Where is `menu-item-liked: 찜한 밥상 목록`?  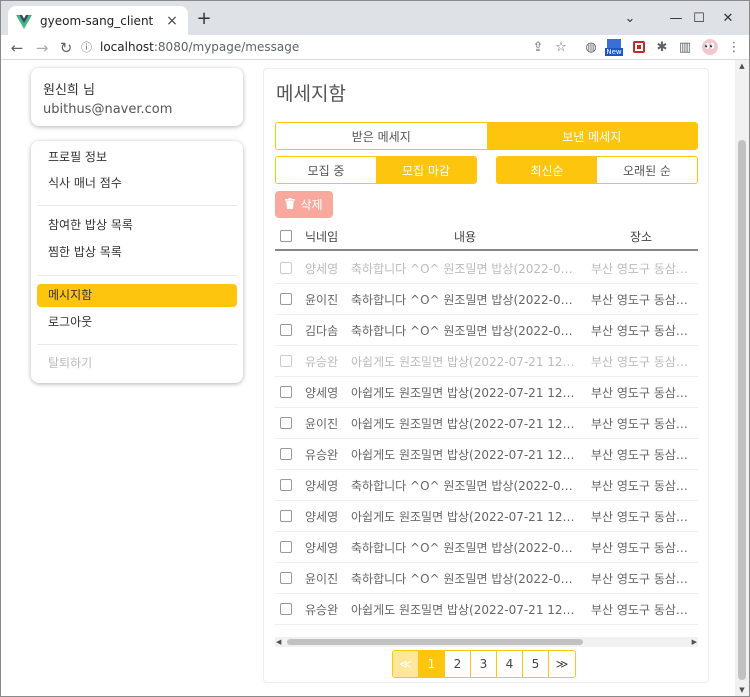 menu-item-liked: 찜한 밥상 목록 is located at coordinates (137, 252).